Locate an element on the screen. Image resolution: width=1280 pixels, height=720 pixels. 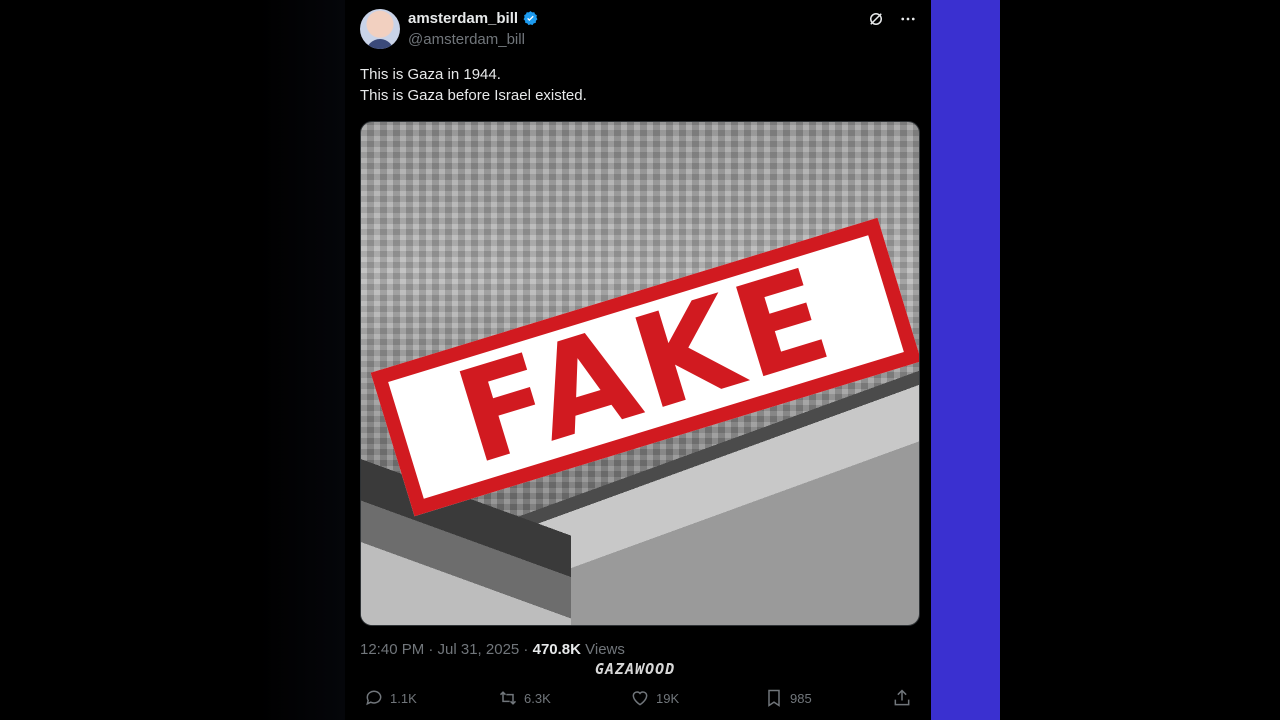
verified-badge-icon is located at coordinates (530, 18).